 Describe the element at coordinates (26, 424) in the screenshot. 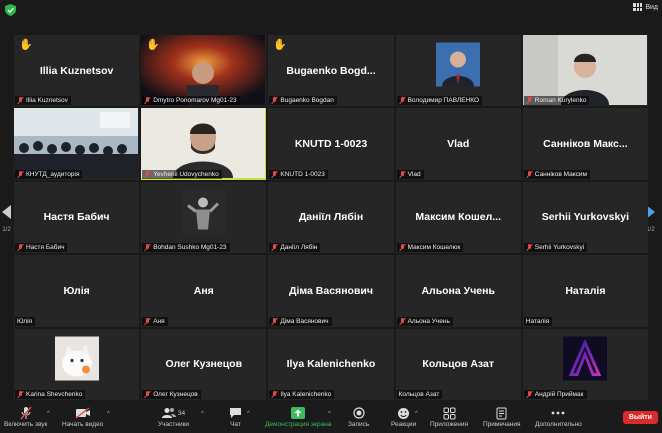

I see `unmute-label: Включить звук` at that location.